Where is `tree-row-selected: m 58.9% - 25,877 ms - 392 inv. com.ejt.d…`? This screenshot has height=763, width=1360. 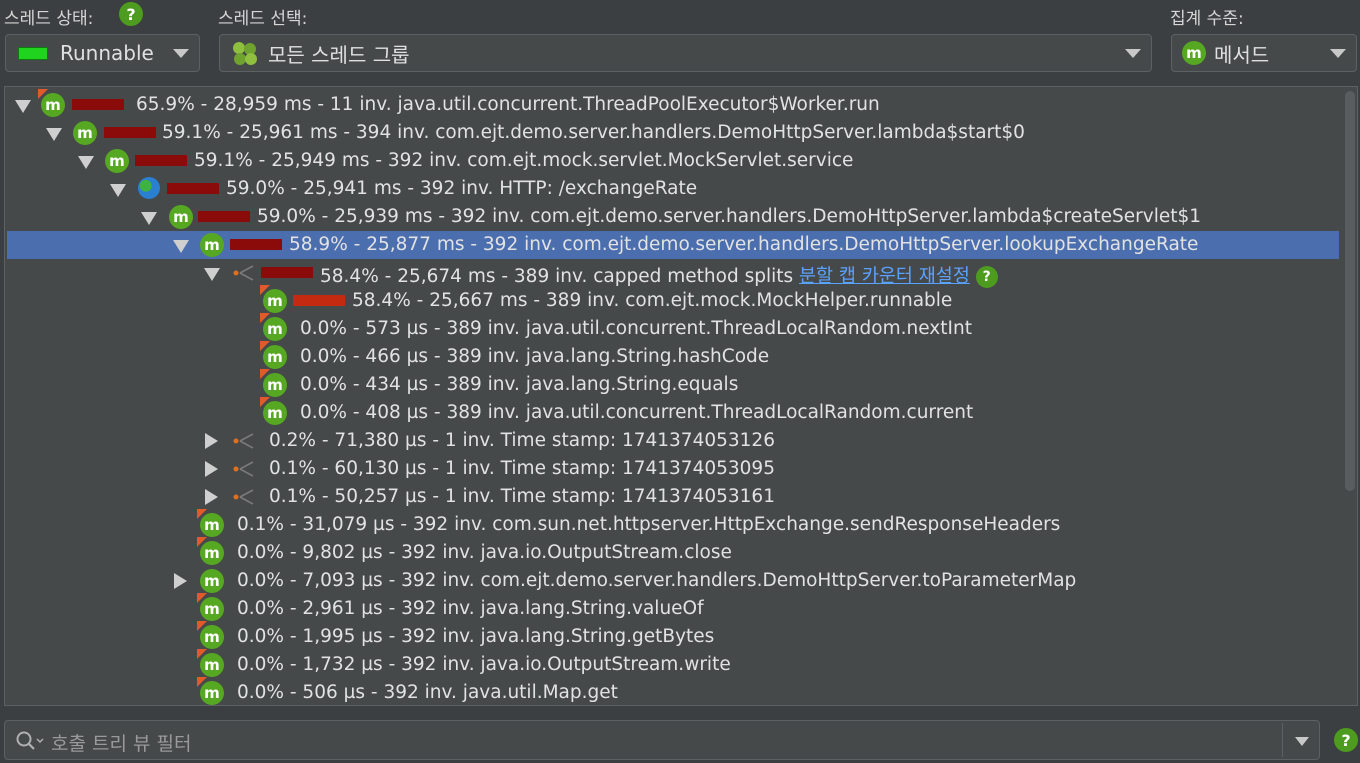 tree-row-selected: m 58.9% - 25,877 ms - 392 inv. com.ejt.d… is located at coordinates (673, 245).